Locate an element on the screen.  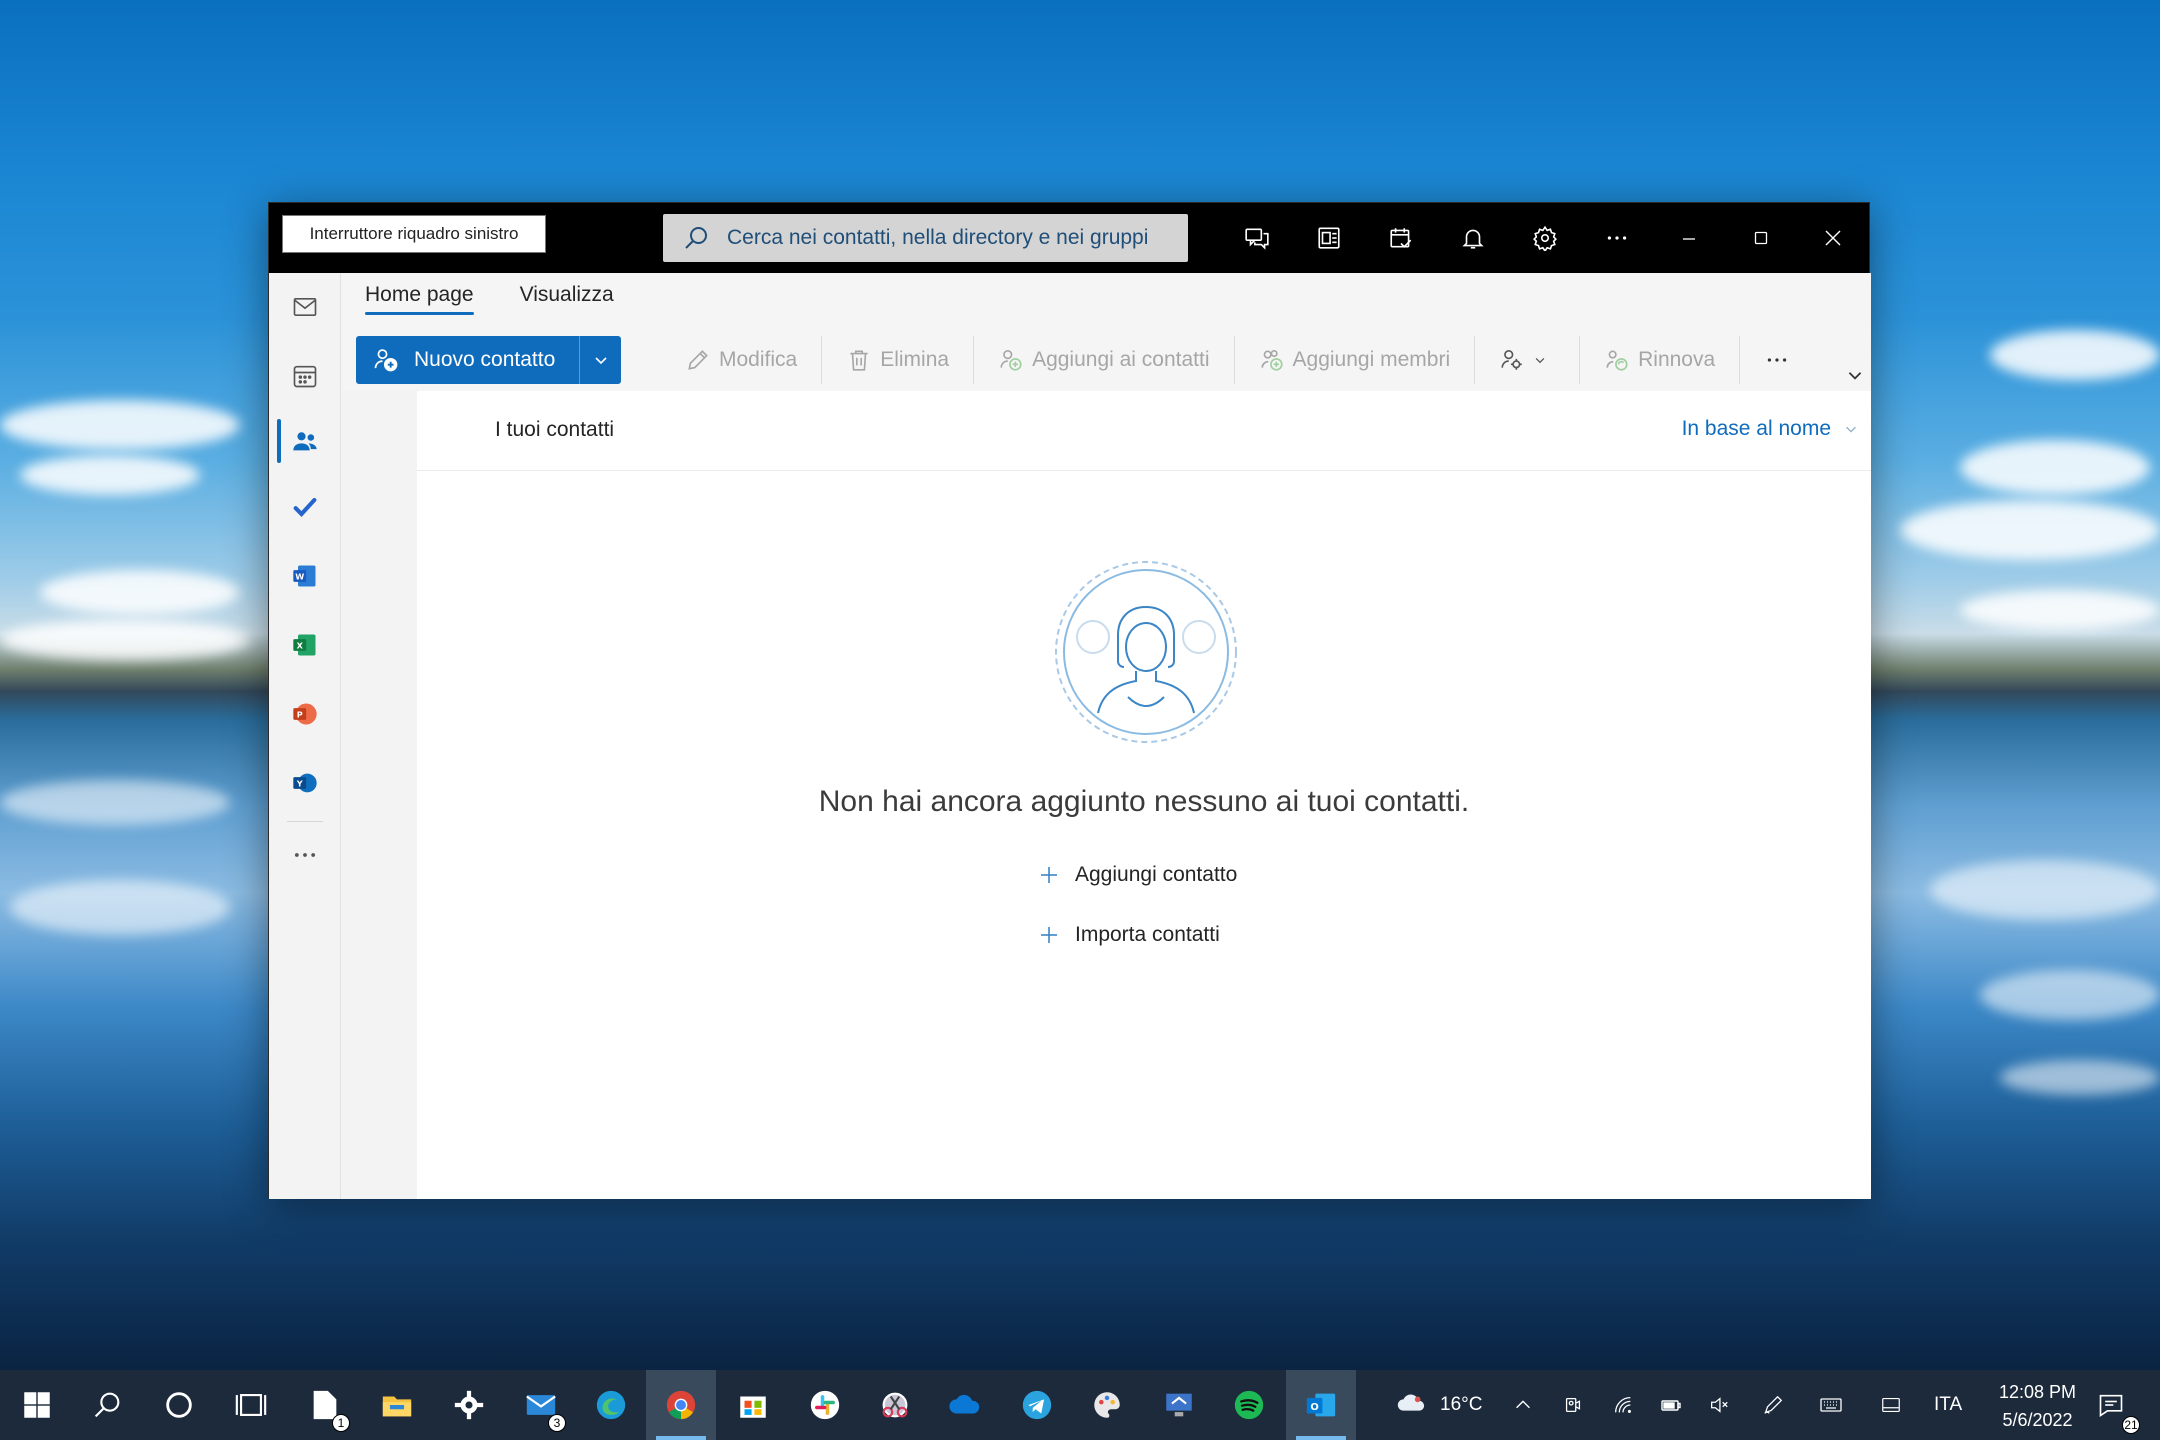
taskbar-file-explorer is located at coordinates (397, 1405).